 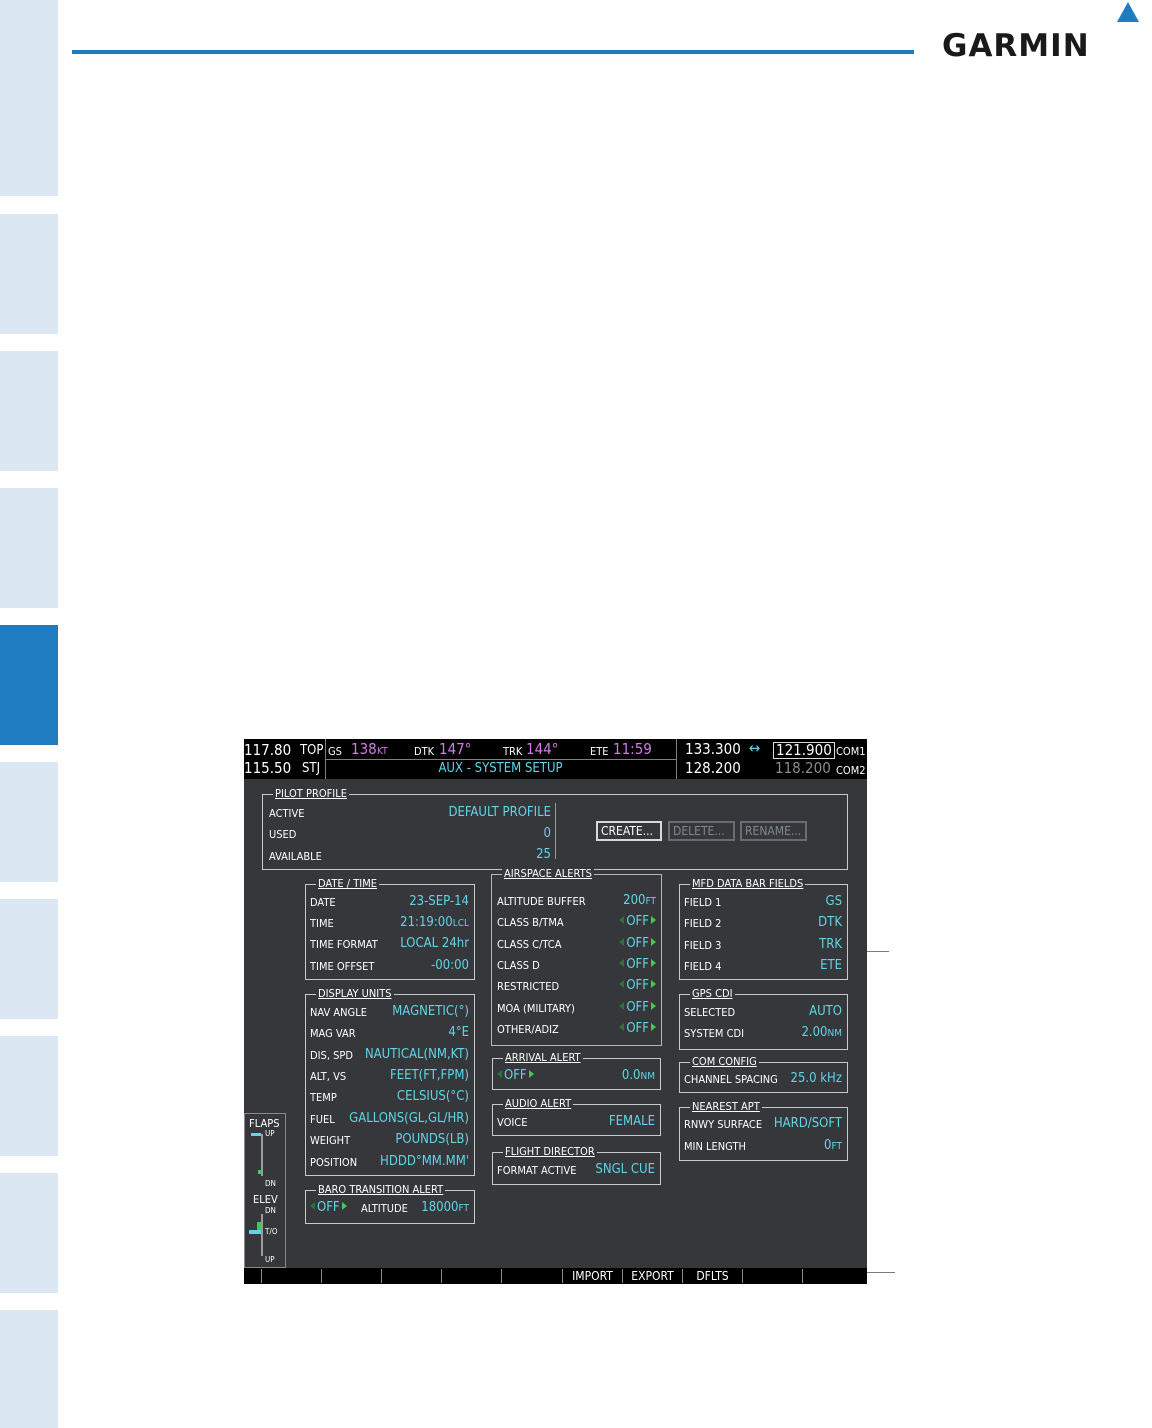 What do you see at coordinates (631, 1075) in the screenshot?
I see `arrival-alert-distance: 0.0` at bounding box center [631, 1075].